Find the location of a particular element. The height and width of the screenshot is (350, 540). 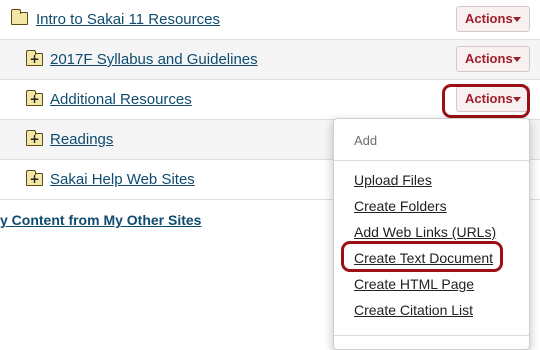

menu-item-create-citation-list: Create Citation List is located at coordinates (413, 310).